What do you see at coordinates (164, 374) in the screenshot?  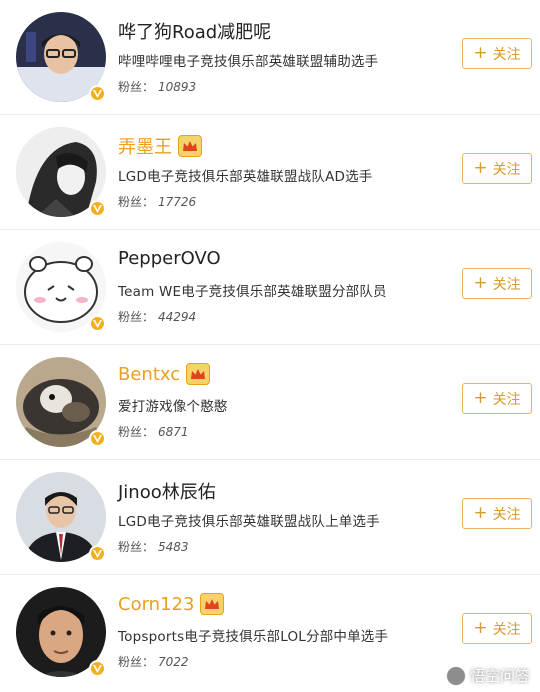 I see `user-name: Bentxc` at bounding box center [164, 374].